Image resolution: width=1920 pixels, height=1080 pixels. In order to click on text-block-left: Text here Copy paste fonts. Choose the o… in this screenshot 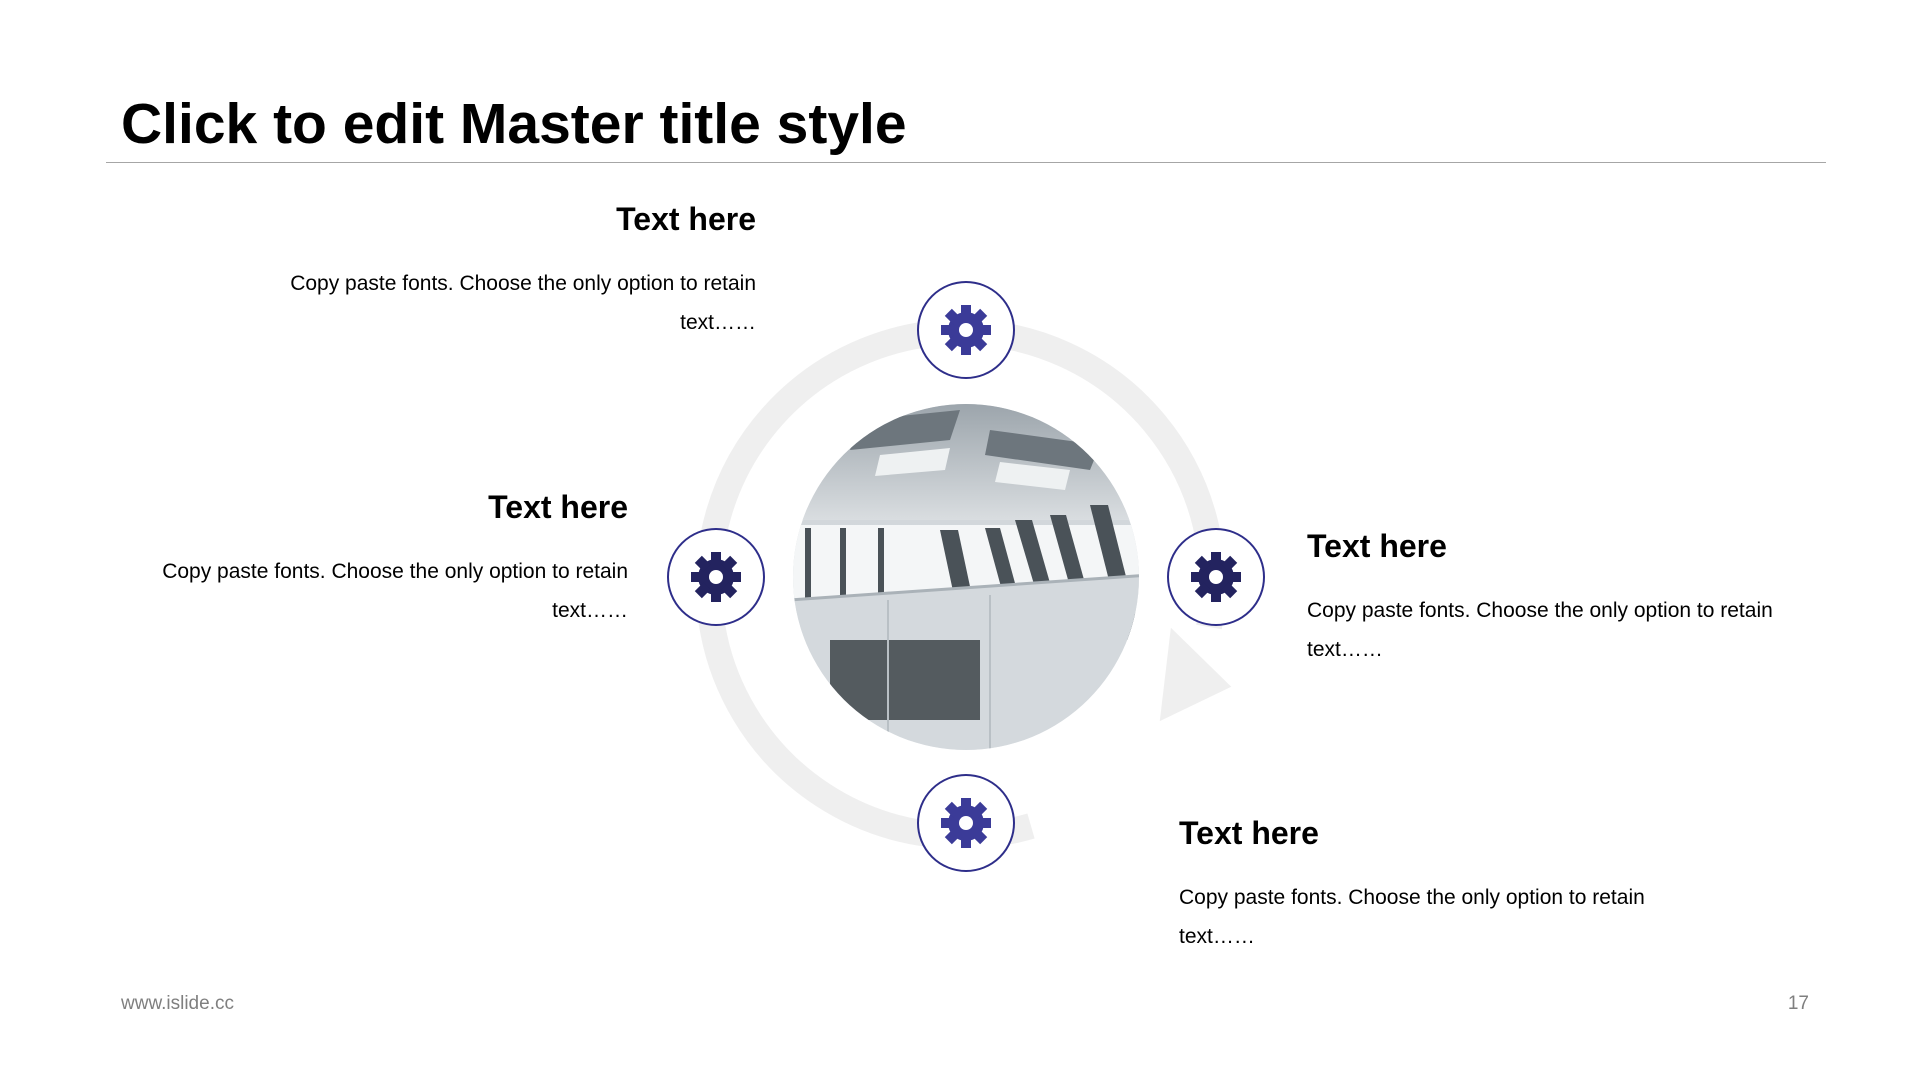, I will do `click(348, 558)`.